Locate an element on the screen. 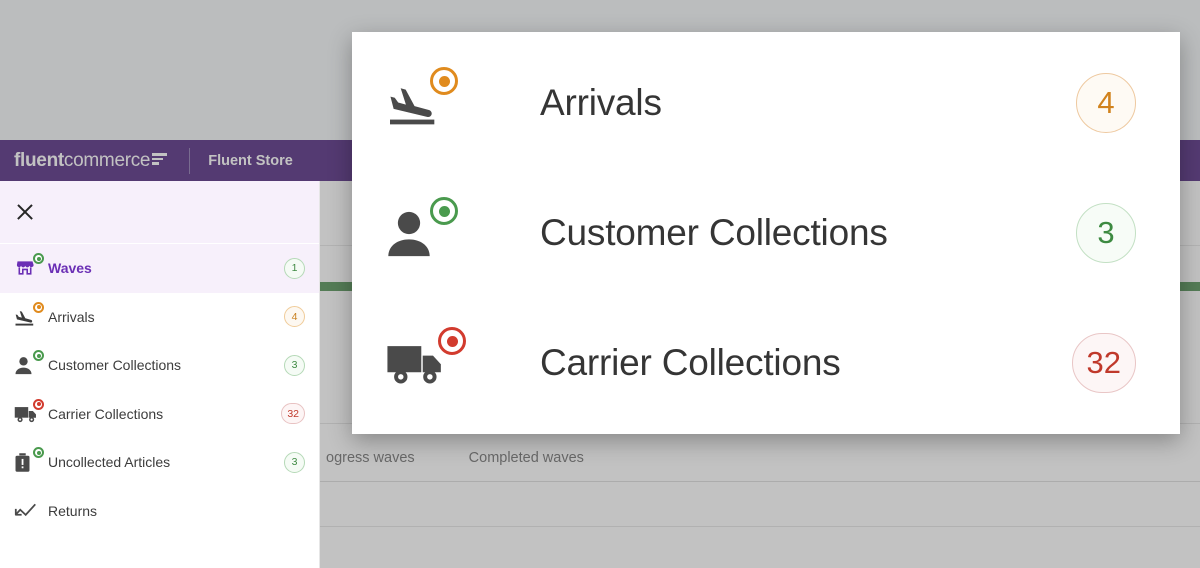 The height and width of the screenshot is (568, 1200). status-dot-orange is located at coordinates (38, 307).